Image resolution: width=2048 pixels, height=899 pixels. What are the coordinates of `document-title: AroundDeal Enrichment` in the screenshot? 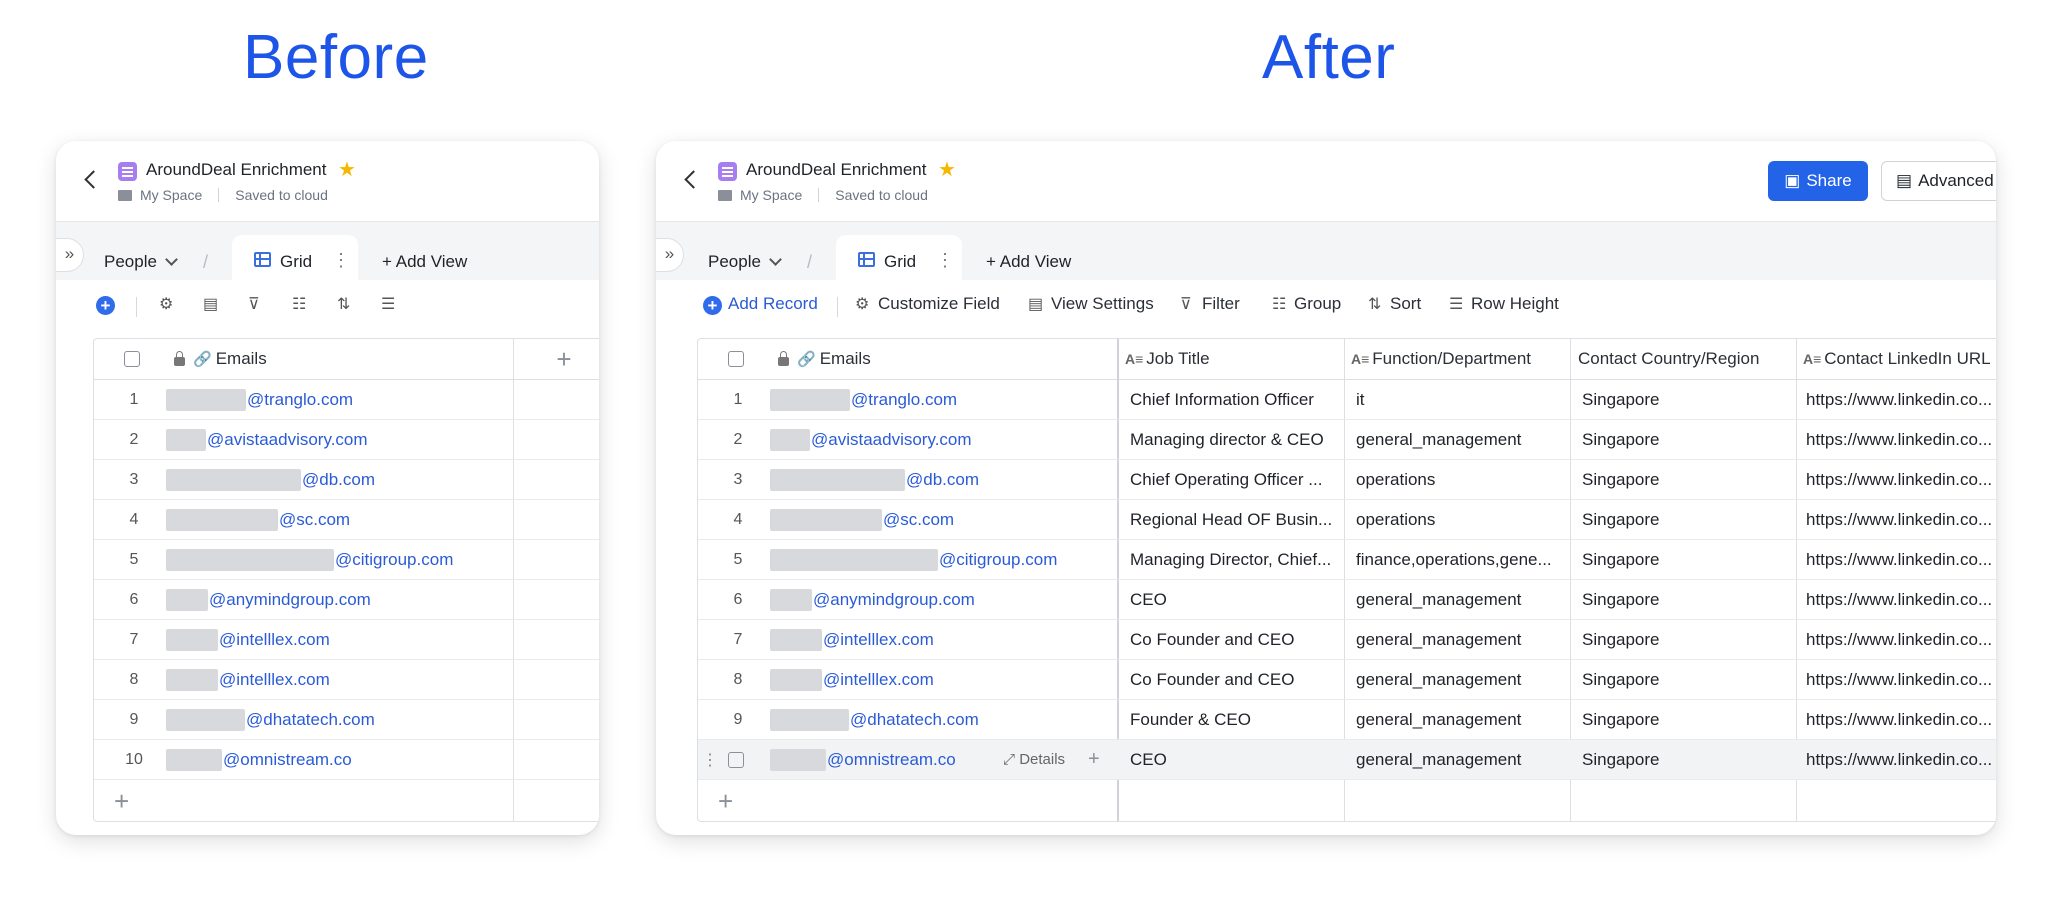 It's located at (836, 170).